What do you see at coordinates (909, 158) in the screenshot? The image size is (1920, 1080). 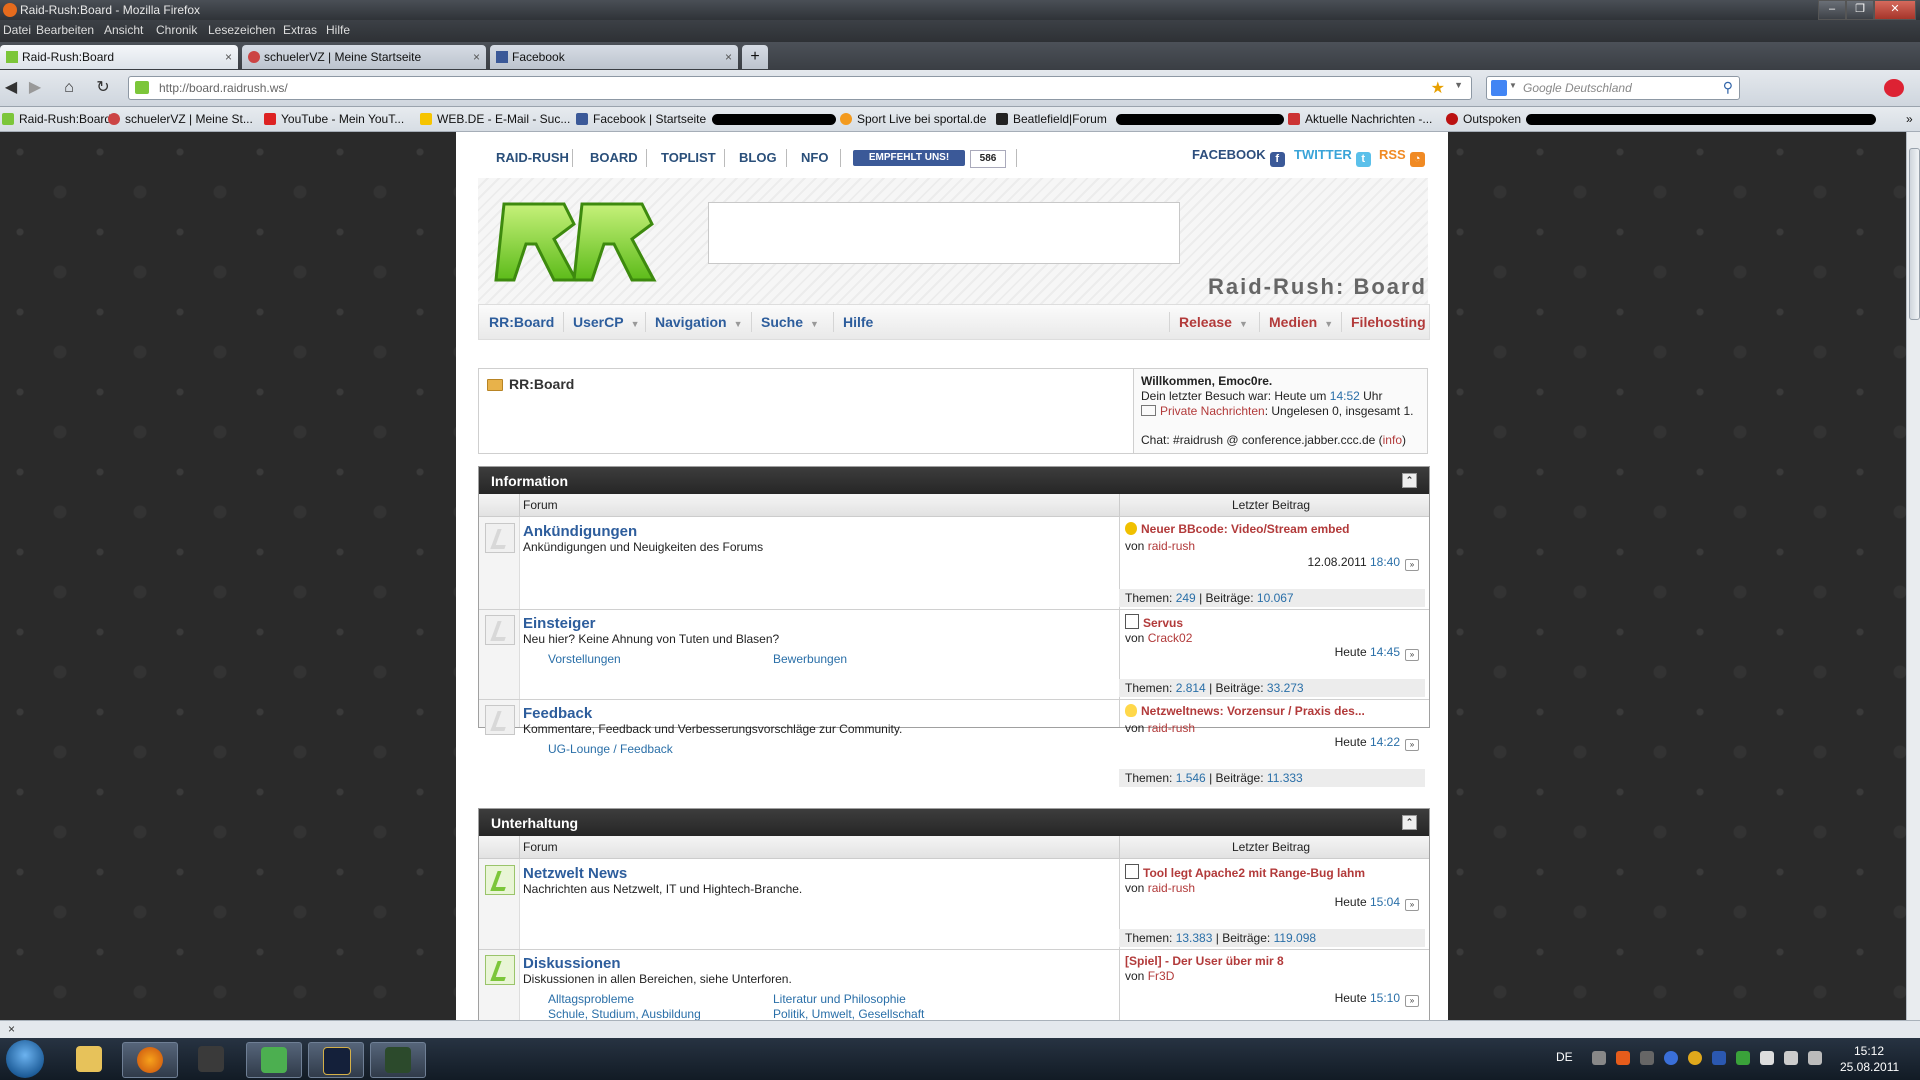 I see `facebook-recommend-button: EMPFEHLT UNS!` at bounding box center [909, 158].